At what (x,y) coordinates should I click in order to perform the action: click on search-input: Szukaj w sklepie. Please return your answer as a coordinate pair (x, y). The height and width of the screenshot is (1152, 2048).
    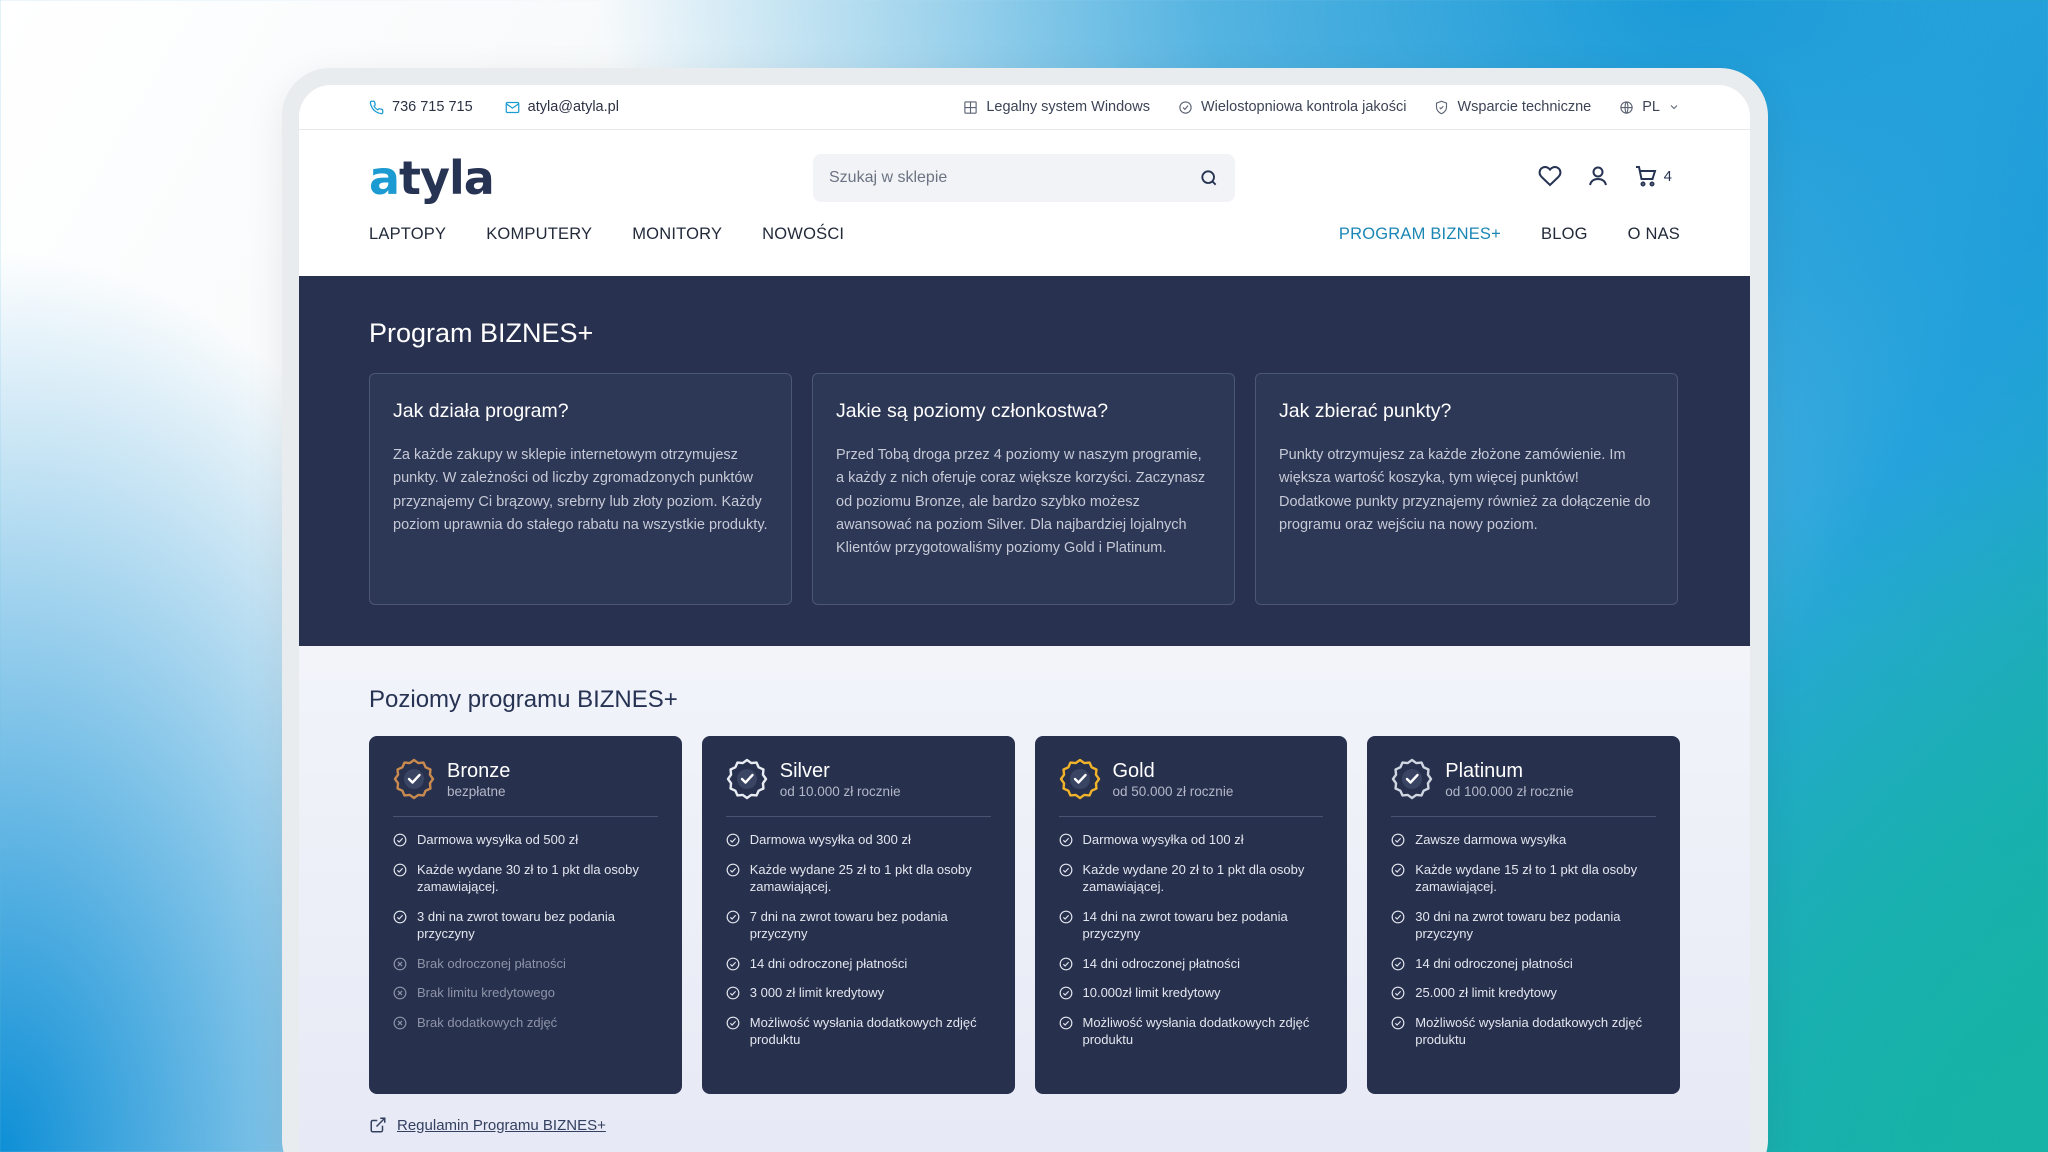
    Looking at the image, I should click on (1024, 178).